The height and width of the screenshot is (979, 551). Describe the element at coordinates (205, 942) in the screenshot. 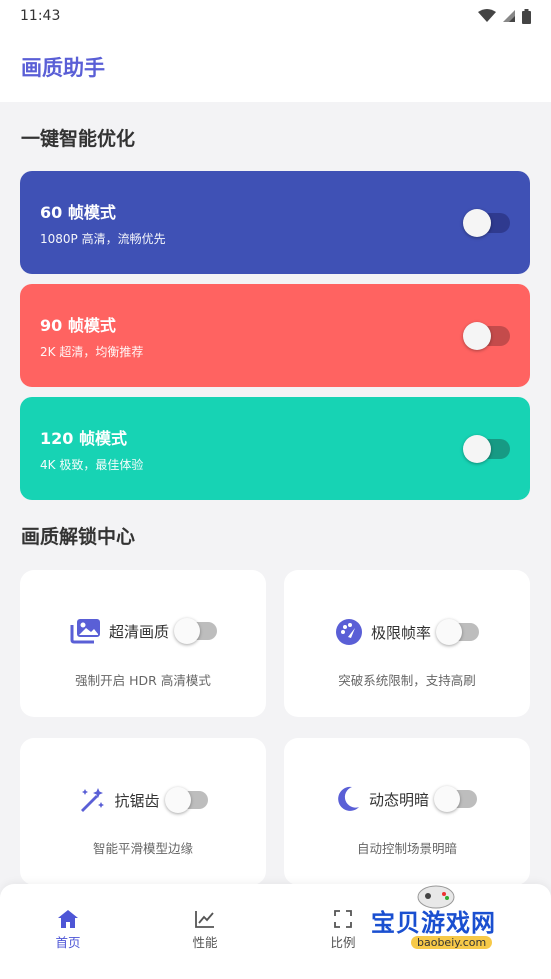

I see `nav-label: 性能` at that location.